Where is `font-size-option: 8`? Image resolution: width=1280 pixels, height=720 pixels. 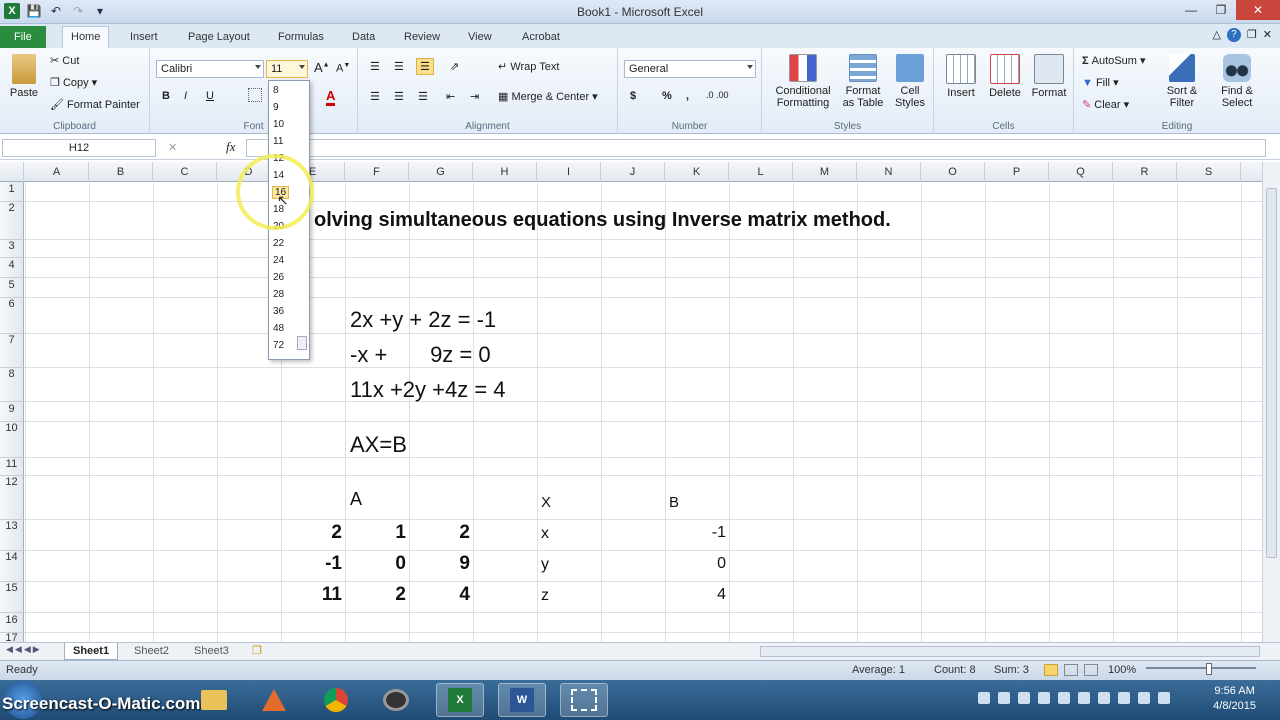
font-size-option: 8 is located at coordinates (276, 90).